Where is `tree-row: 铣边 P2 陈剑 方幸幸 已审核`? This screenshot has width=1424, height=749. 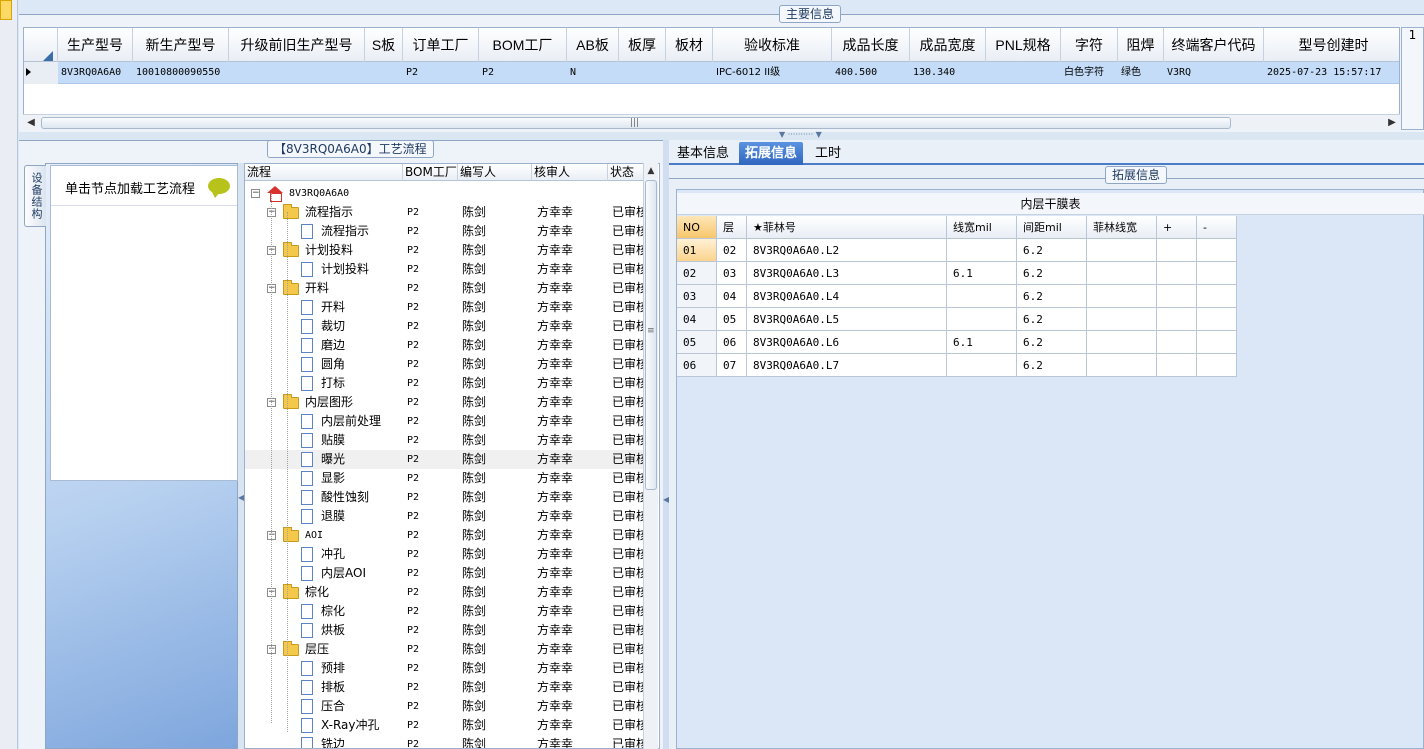
tree-row: 铣边 P2 陈剑 方幸幸 已审核 is located at coordinates (445, 741).